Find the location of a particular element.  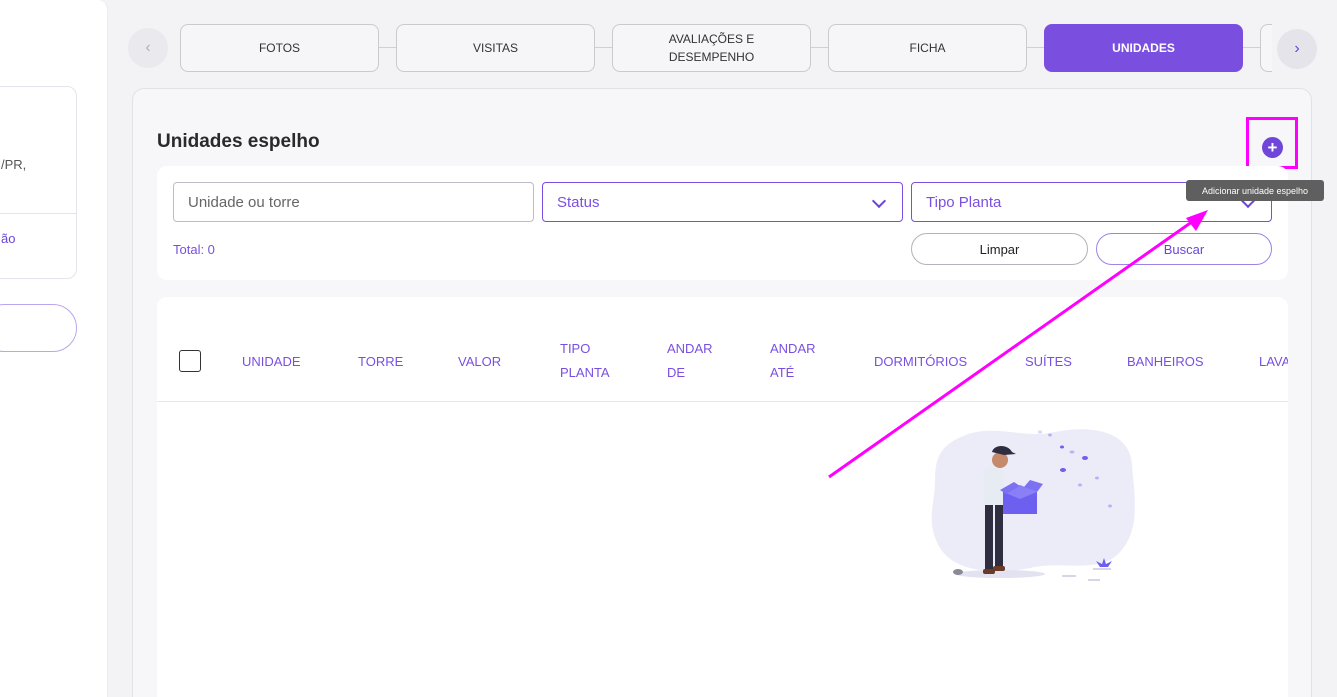

column-header: BANHEIROS is located at coordinates (1165, 362).